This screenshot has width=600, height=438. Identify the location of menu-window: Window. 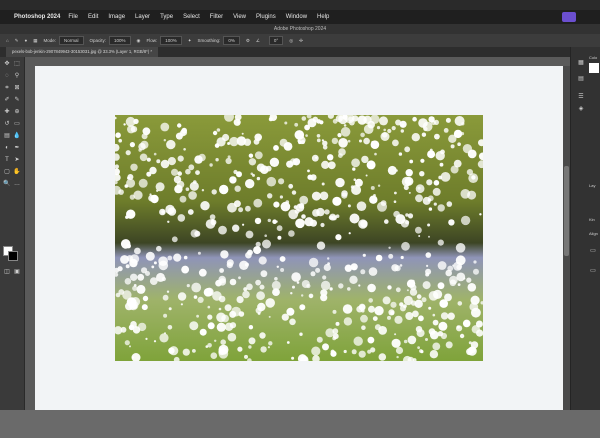
(296, 17).